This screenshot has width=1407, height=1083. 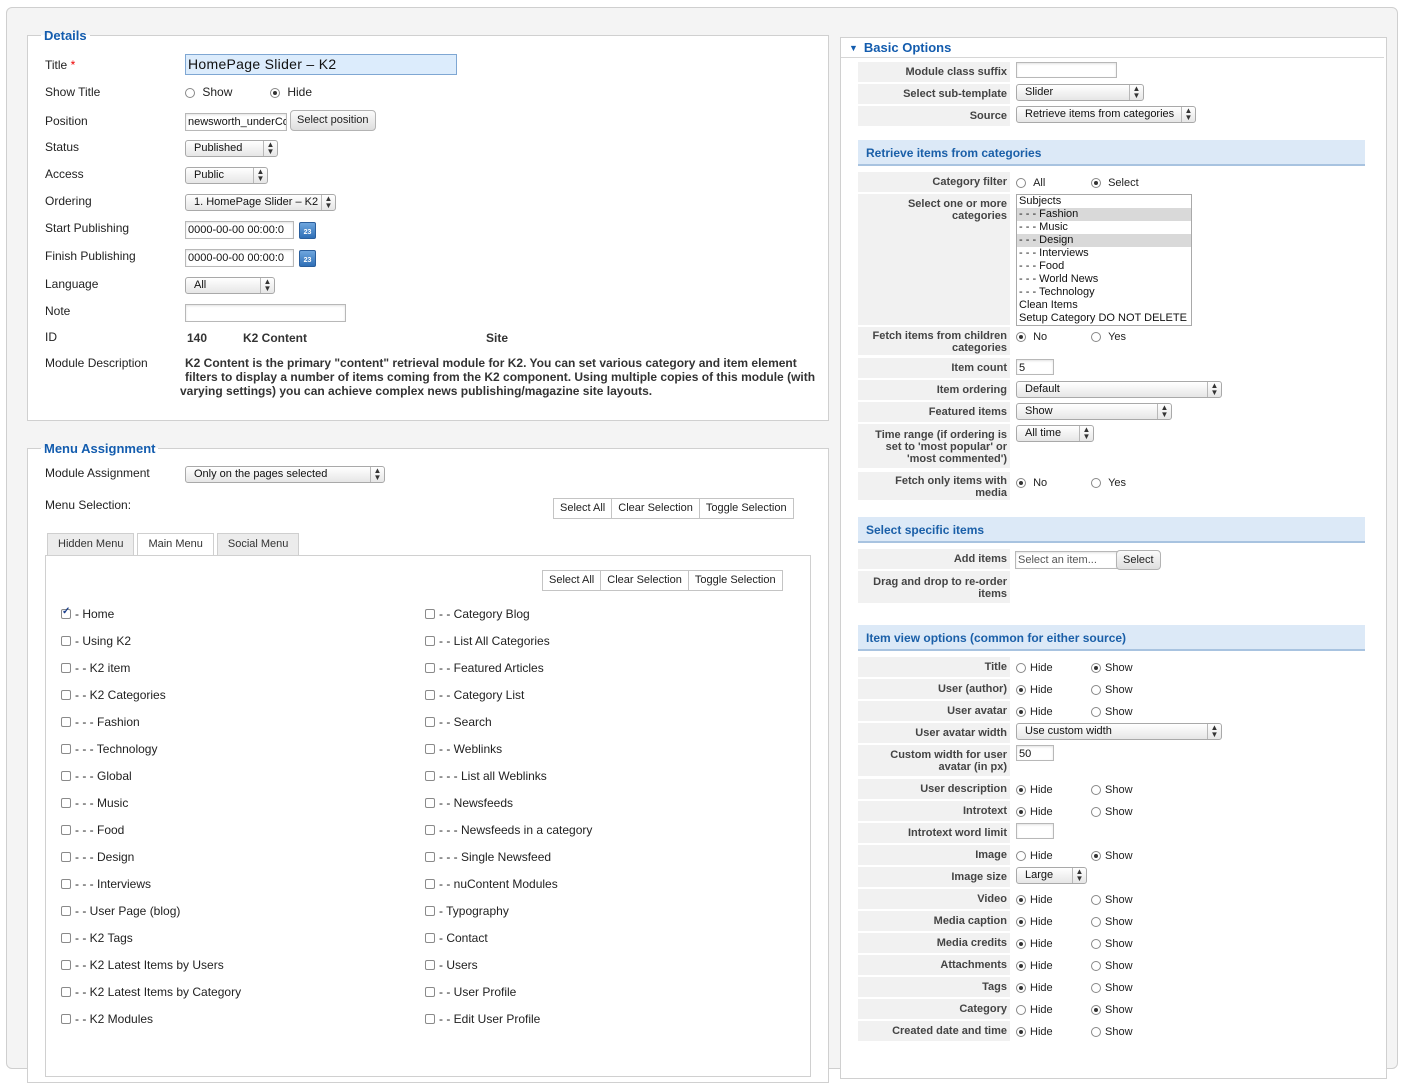 What do you see at coordinates (1104, 253) in the screenshot?
I see `category-option: - - - Interviews` at bounding box center [1104, 253].